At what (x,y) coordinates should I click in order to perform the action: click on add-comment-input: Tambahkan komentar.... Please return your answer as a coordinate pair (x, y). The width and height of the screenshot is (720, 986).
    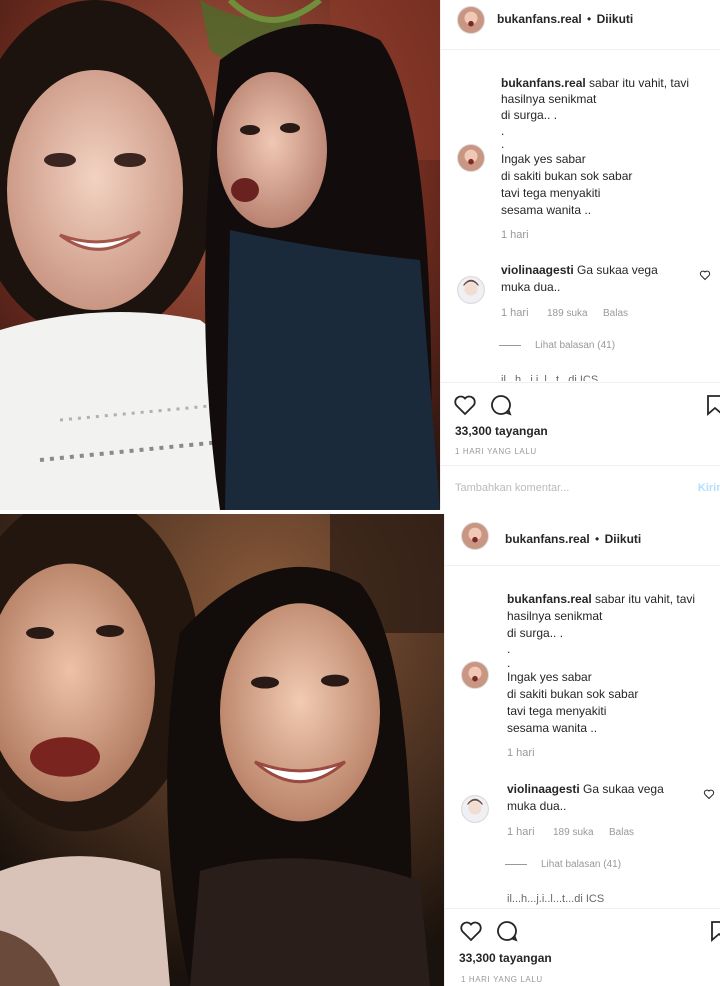
    Looking at the image, I should click on (512, 488).